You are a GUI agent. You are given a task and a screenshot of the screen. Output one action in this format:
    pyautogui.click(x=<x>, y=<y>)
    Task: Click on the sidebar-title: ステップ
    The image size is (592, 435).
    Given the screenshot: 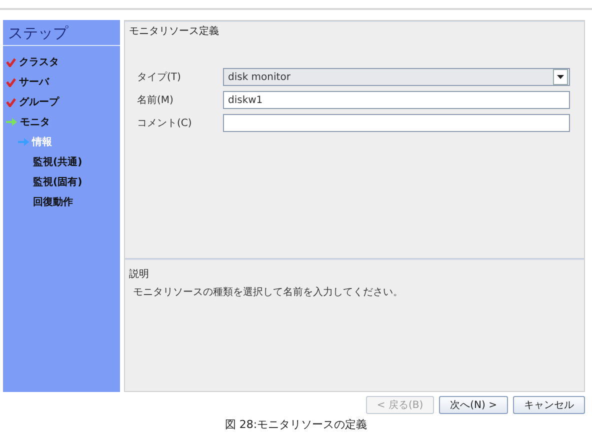 What is the action you would take?
    pyautogui.click(x=61, y=33)
    